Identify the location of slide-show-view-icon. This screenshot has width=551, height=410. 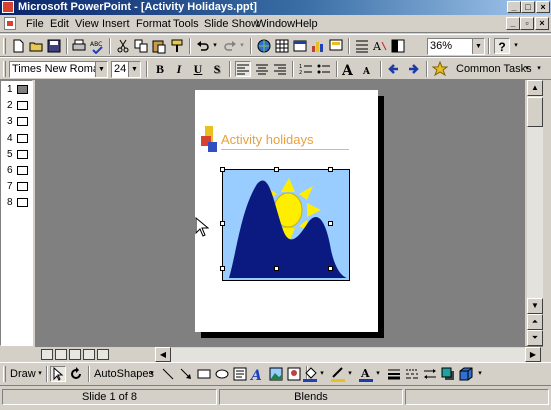
(103, 354).